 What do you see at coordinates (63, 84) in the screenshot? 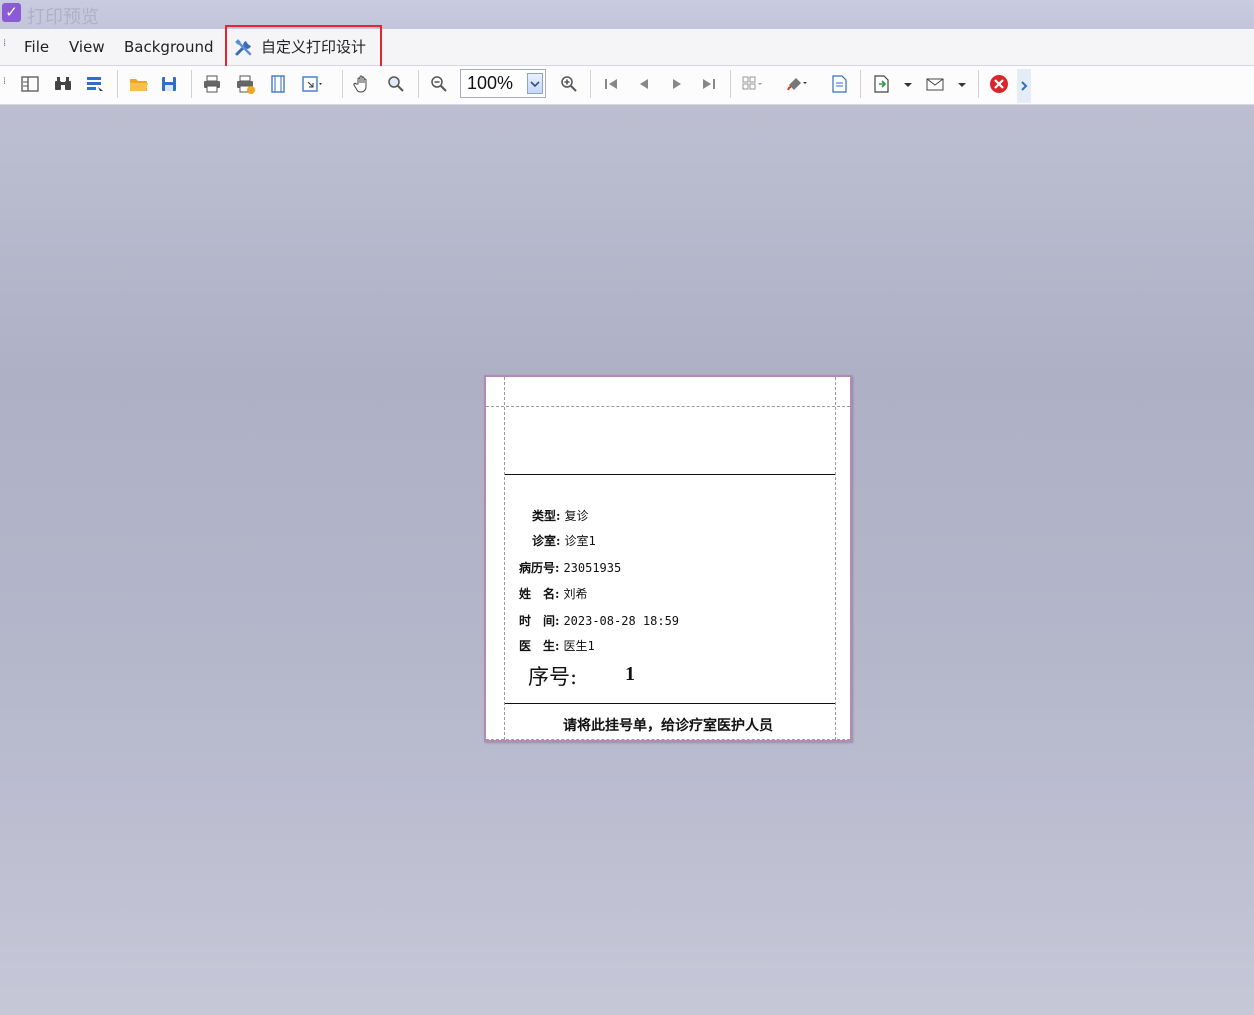
I see `find-icon` at bounding box center [63, 84].